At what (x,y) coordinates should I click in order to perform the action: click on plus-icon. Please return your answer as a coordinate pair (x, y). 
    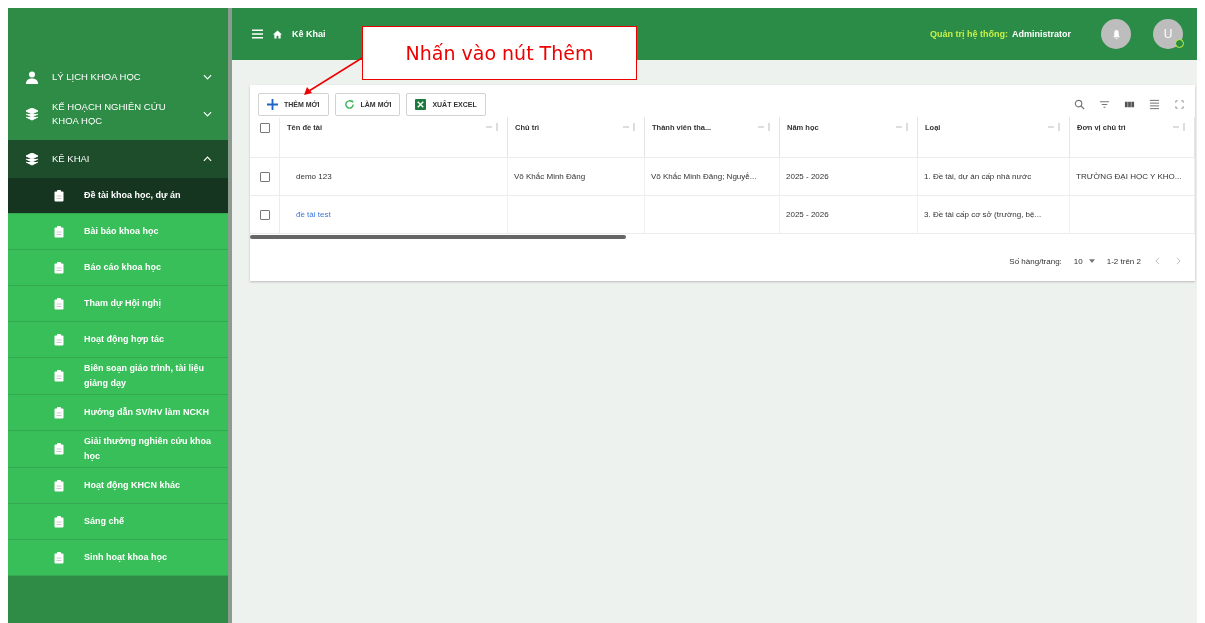
    Looking at the image, I should click on (272, 104).